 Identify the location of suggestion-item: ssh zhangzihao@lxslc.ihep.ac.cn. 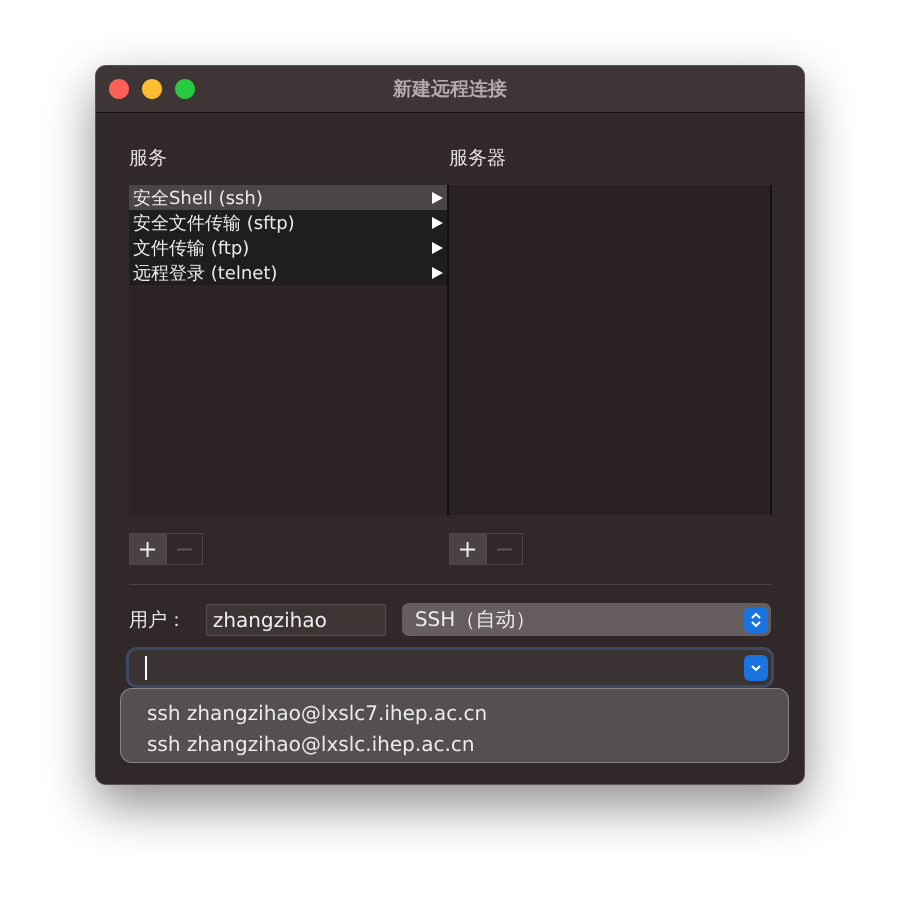
(467, 743).